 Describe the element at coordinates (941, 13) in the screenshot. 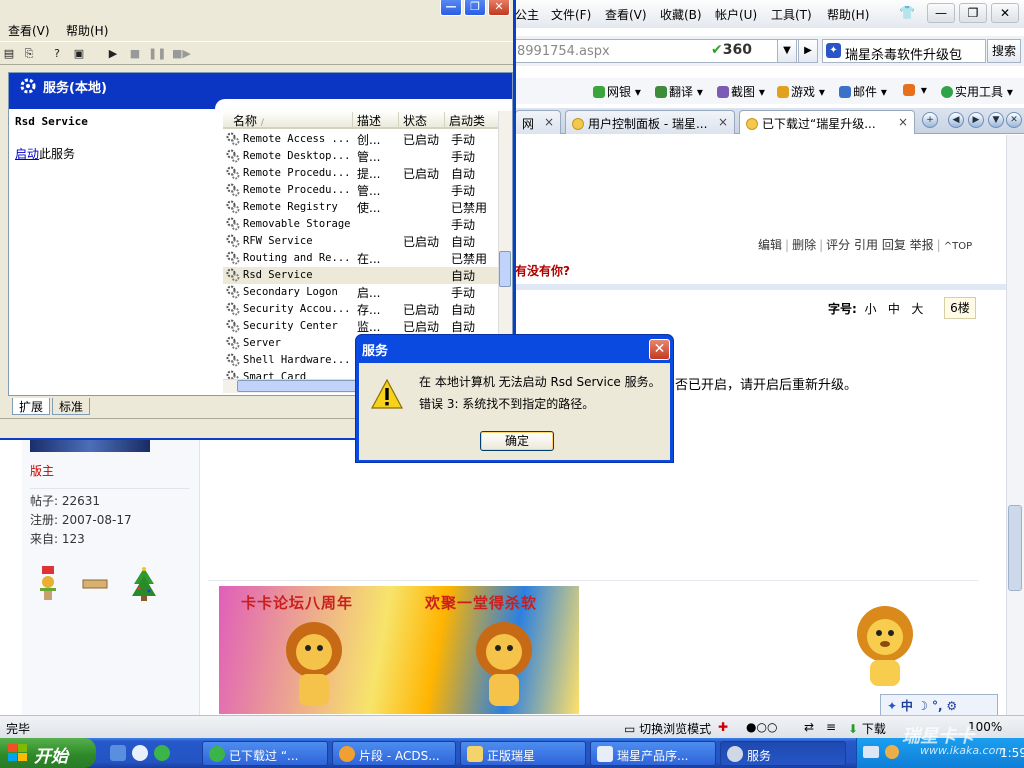

I see `browser-minimize-button: —` at that location.